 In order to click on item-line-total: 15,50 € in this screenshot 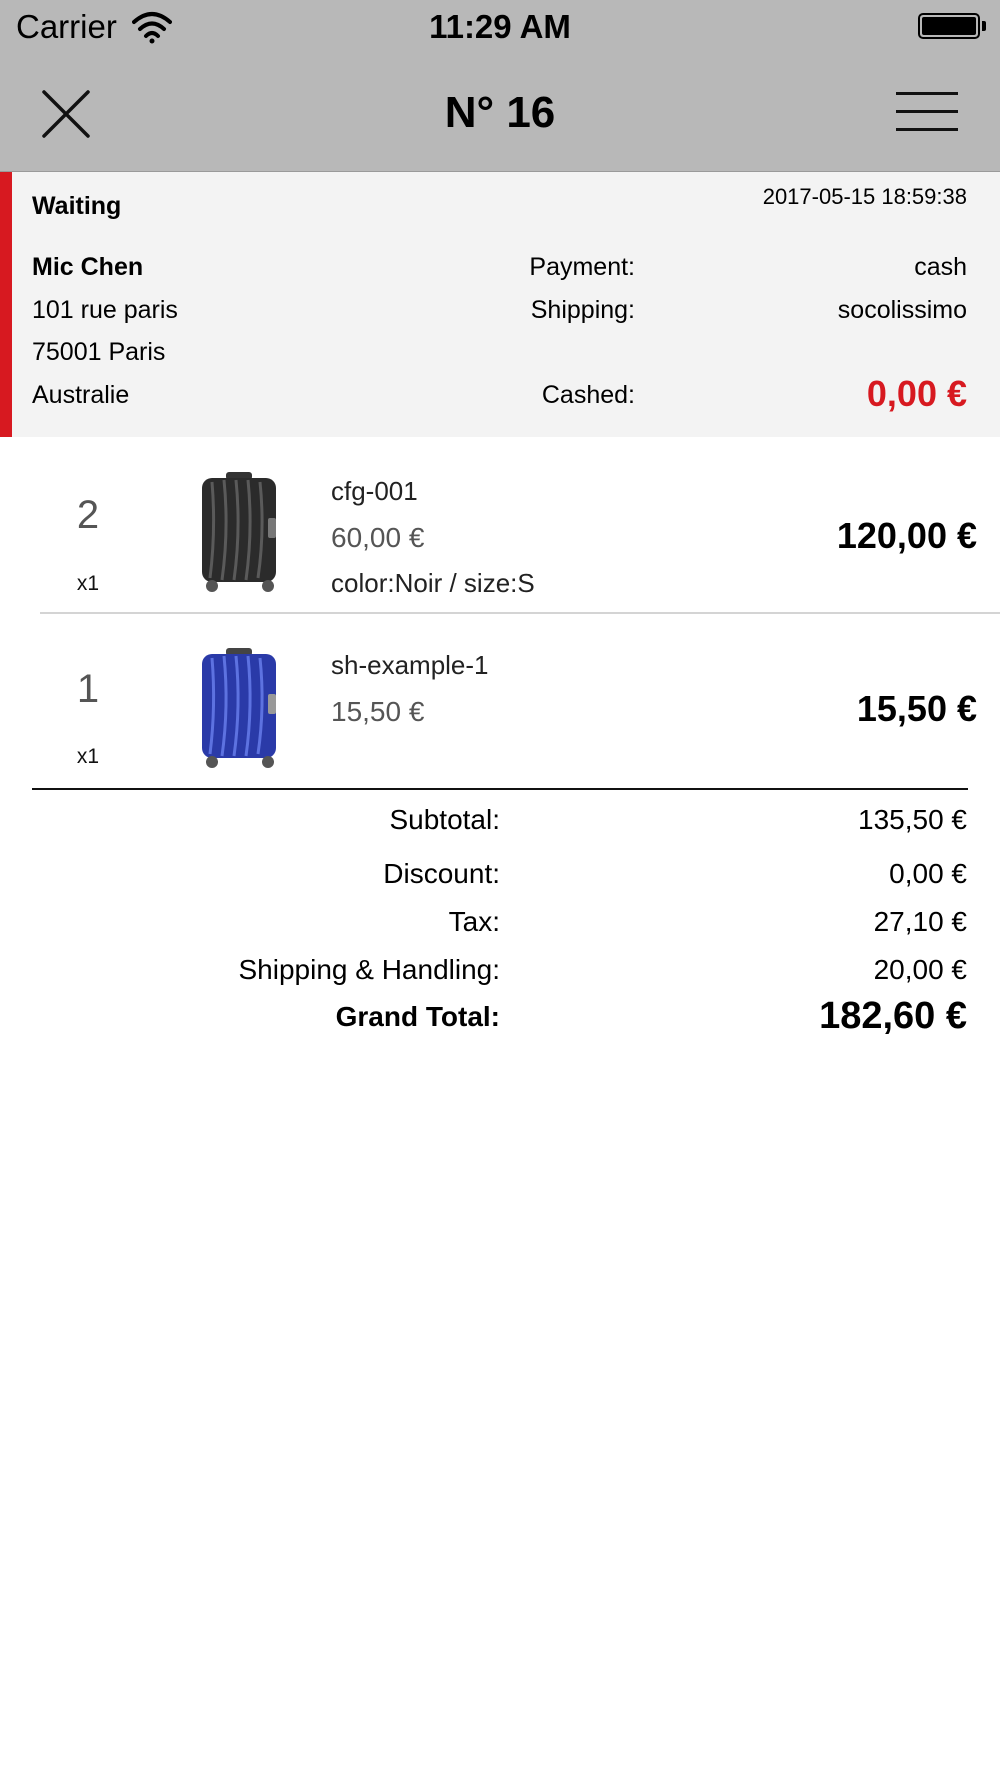, I will do `click(916, 708)`.